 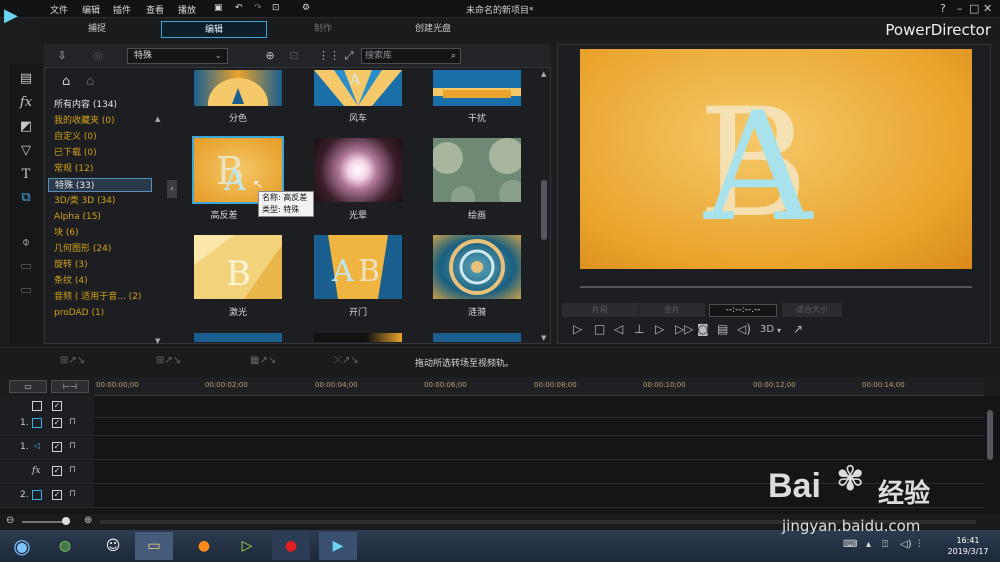 What do you see at coordinates (77, 217) in the screenshot?
I see `category-item: Alpha (15)` at bounding box center [77, 217].